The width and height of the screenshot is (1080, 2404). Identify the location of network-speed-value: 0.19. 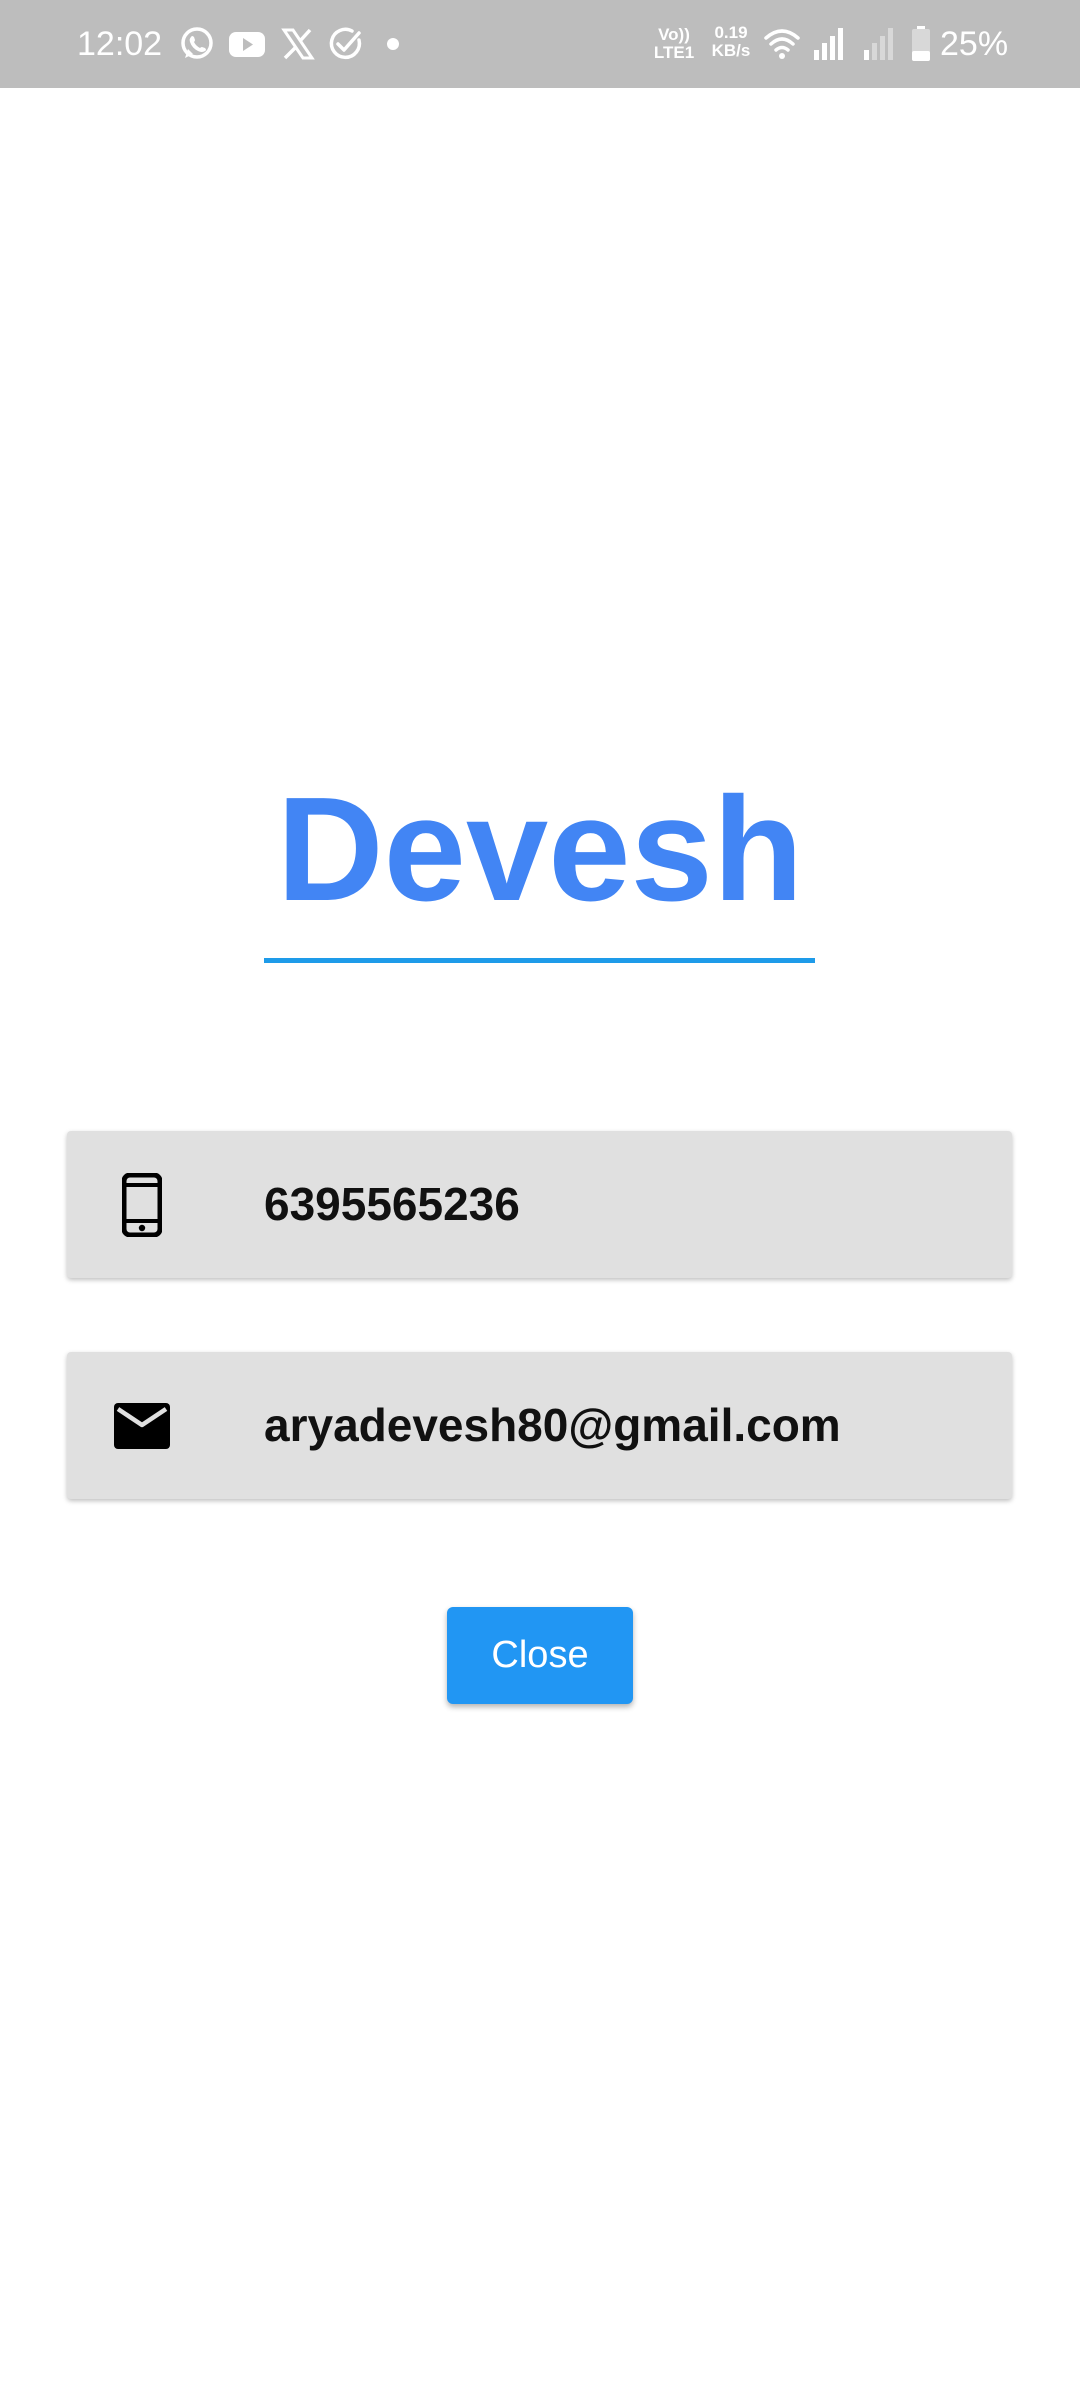
(731, 32).